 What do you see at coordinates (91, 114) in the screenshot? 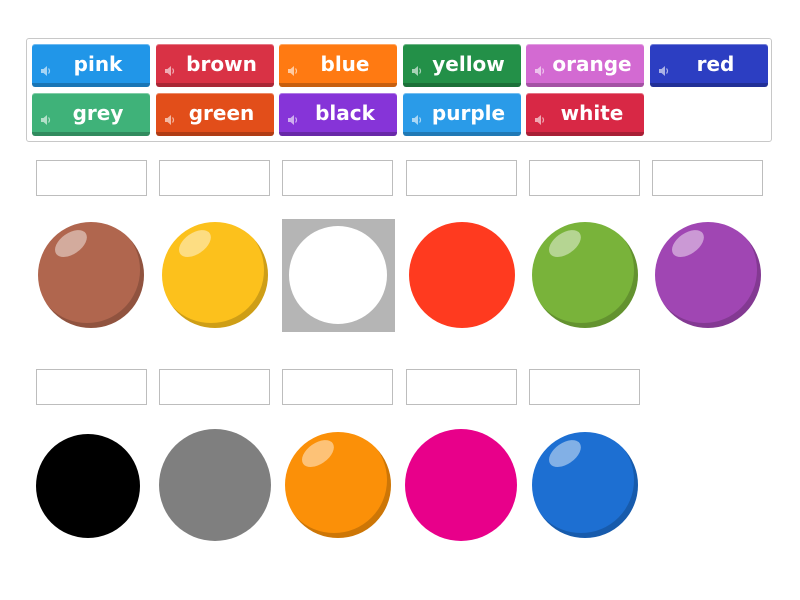
I see `word-tile-grey: grey` at bounding box center [91, 114].